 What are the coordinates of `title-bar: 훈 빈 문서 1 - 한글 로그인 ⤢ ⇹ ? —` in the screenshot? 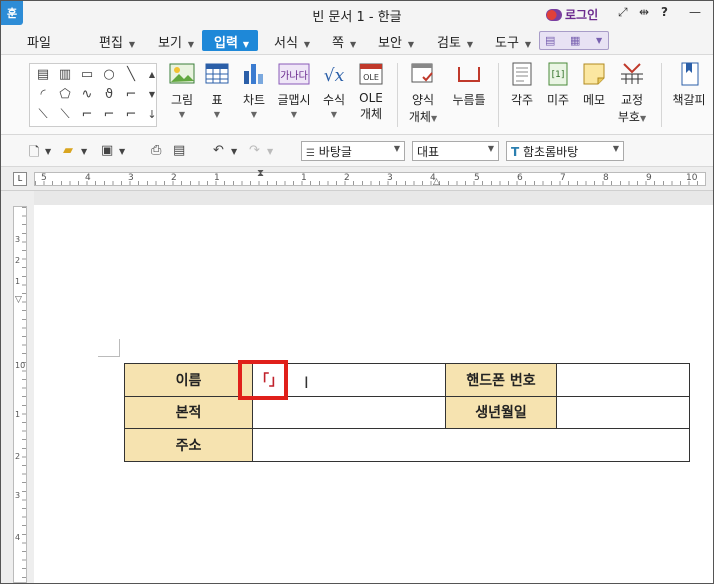 It's located at (357, 14).